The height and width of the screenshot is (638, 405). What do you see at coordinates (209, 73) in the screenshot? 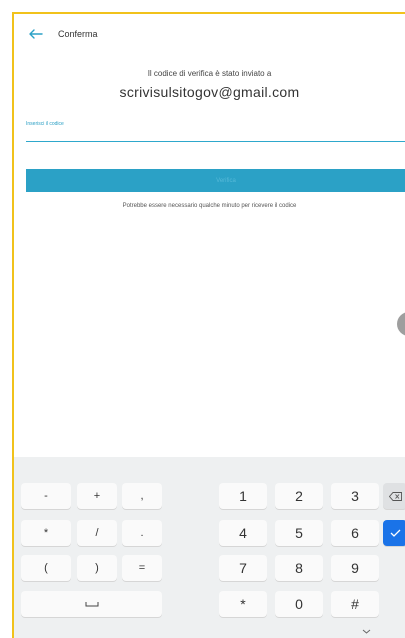
I see `verification-info-text: Il codice di verifica è stato inviato a` at bounding box center [209, 73].